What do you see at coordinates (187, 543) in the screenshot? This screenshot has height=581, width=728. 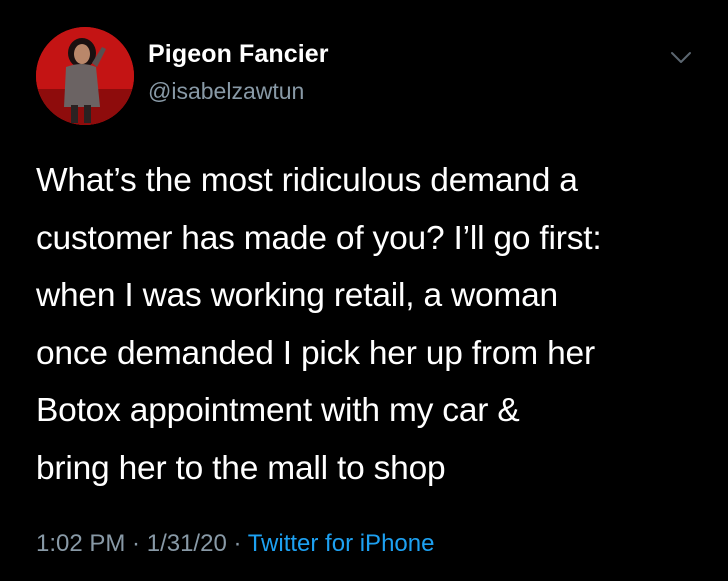 I see `tweet-date: 1/31/20` at bounding box center [187, 543].